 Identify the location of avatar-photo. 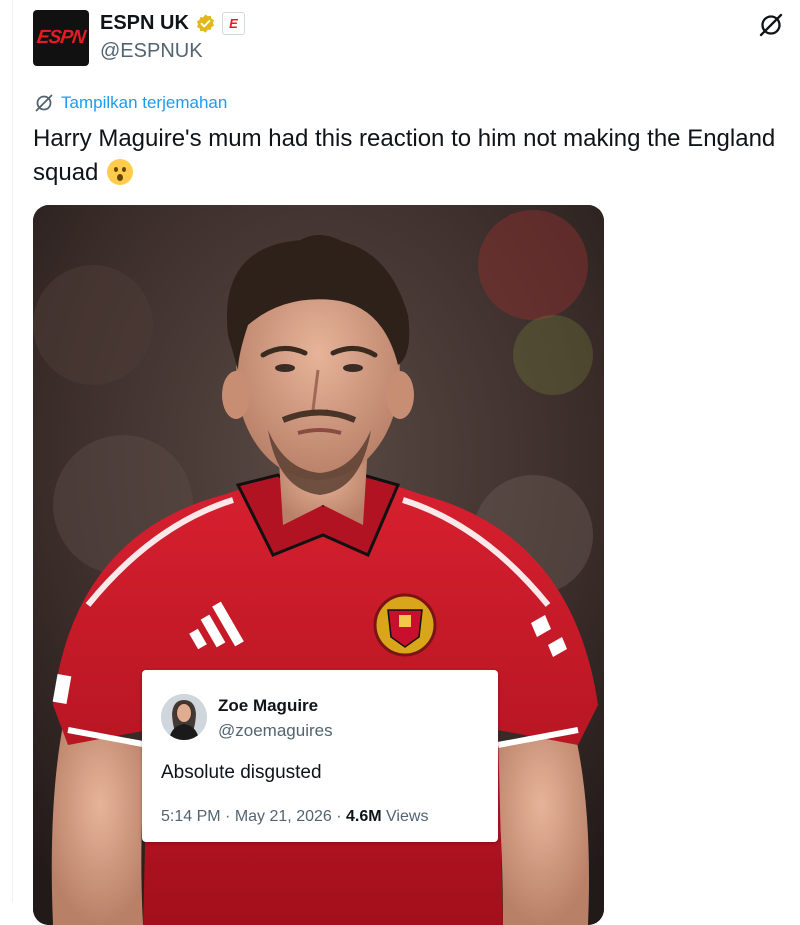
(184, 717).